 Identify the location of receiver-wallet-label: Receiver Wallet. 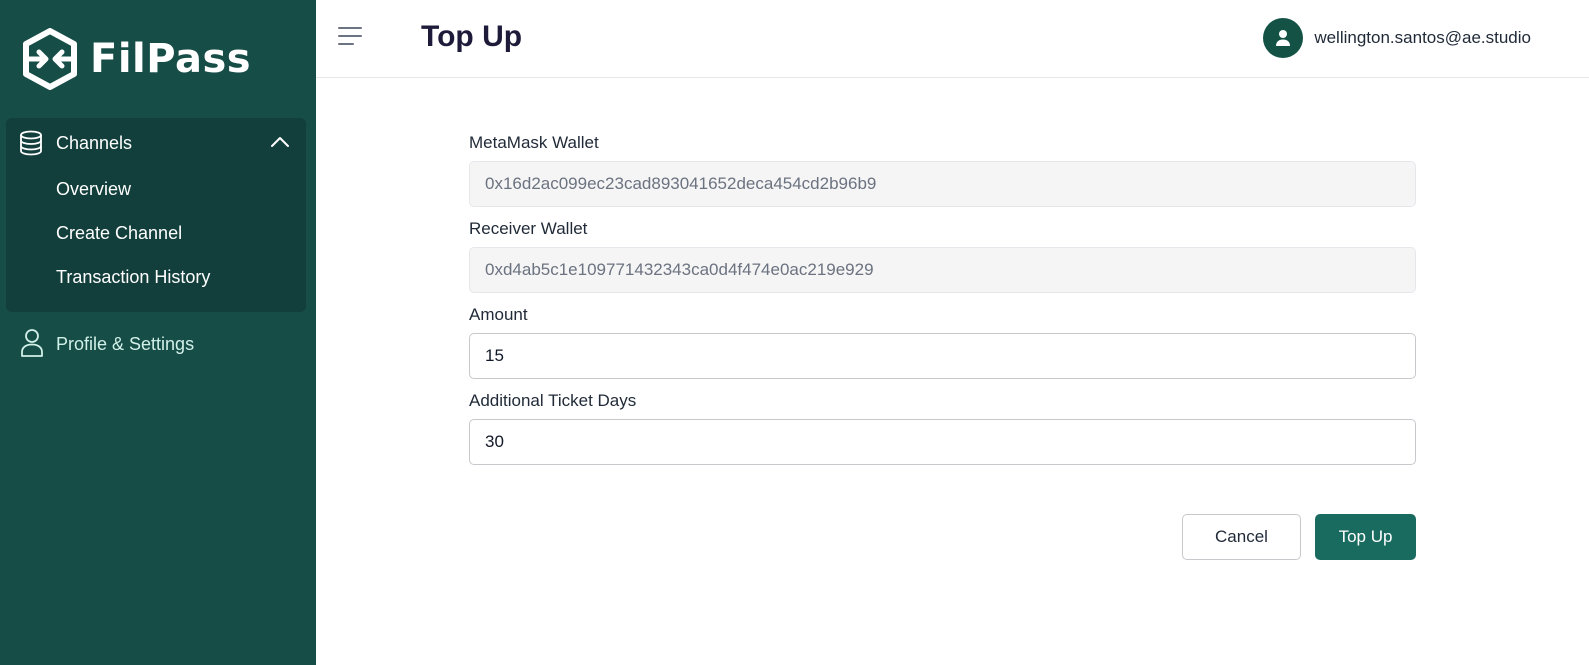
(528, 228).